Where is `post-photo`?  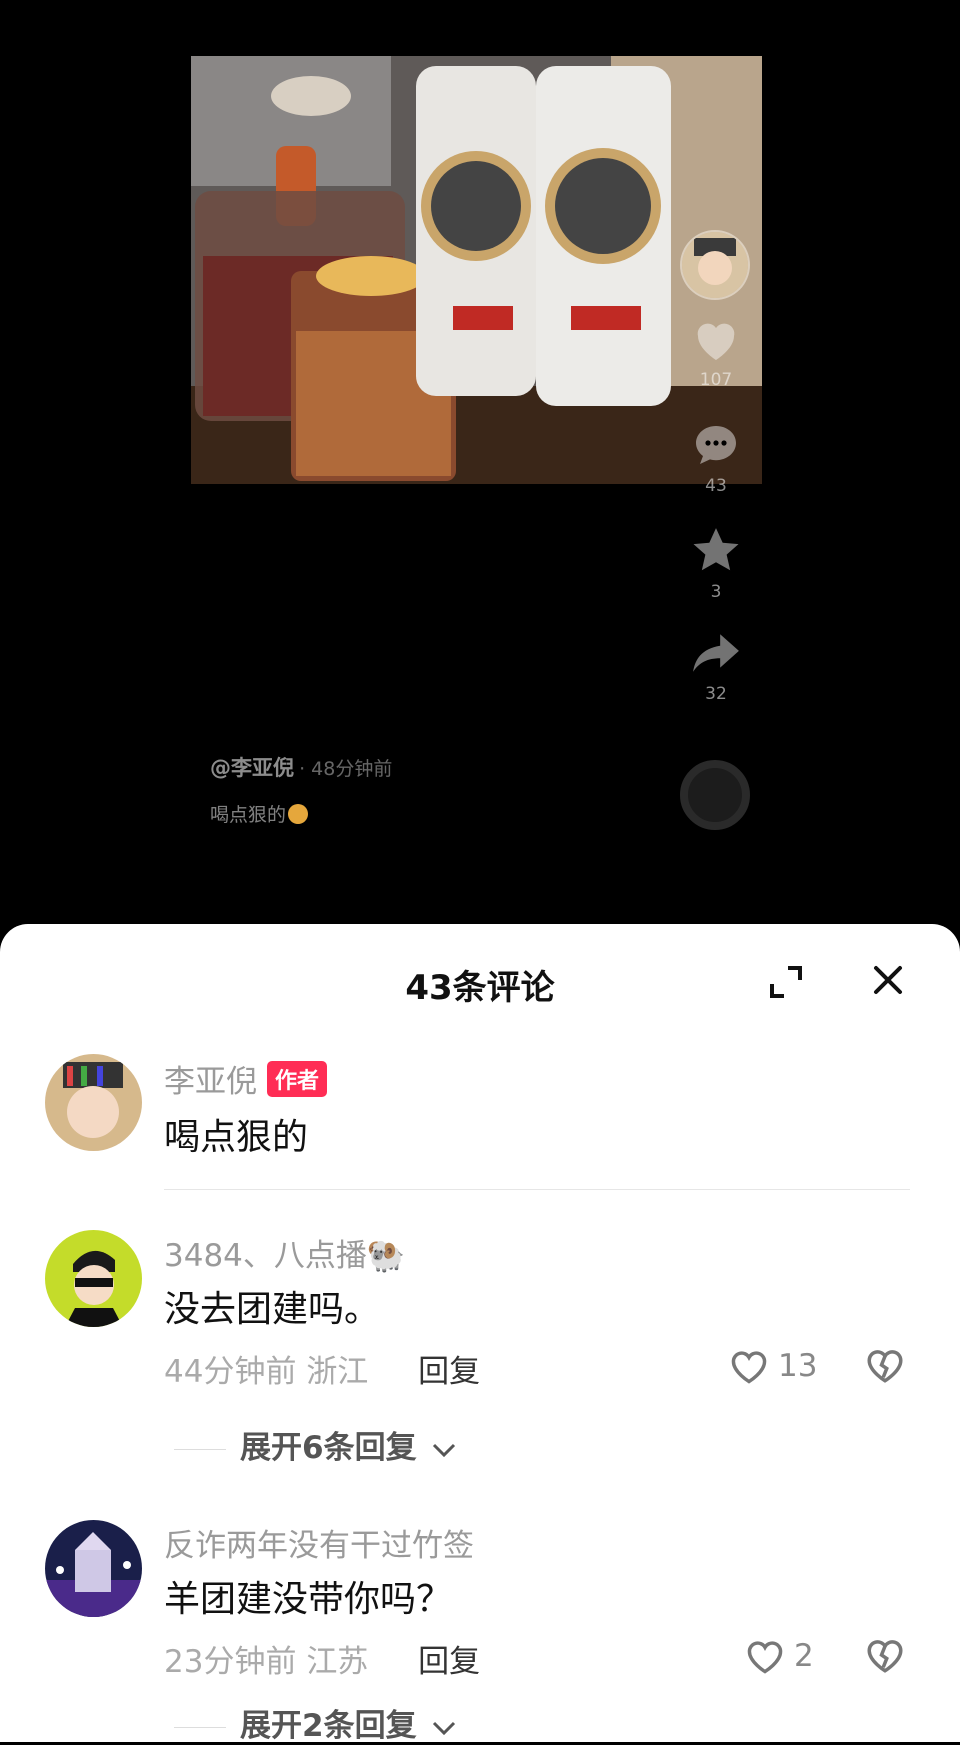
post-photo is located at coordinates (476, 270).